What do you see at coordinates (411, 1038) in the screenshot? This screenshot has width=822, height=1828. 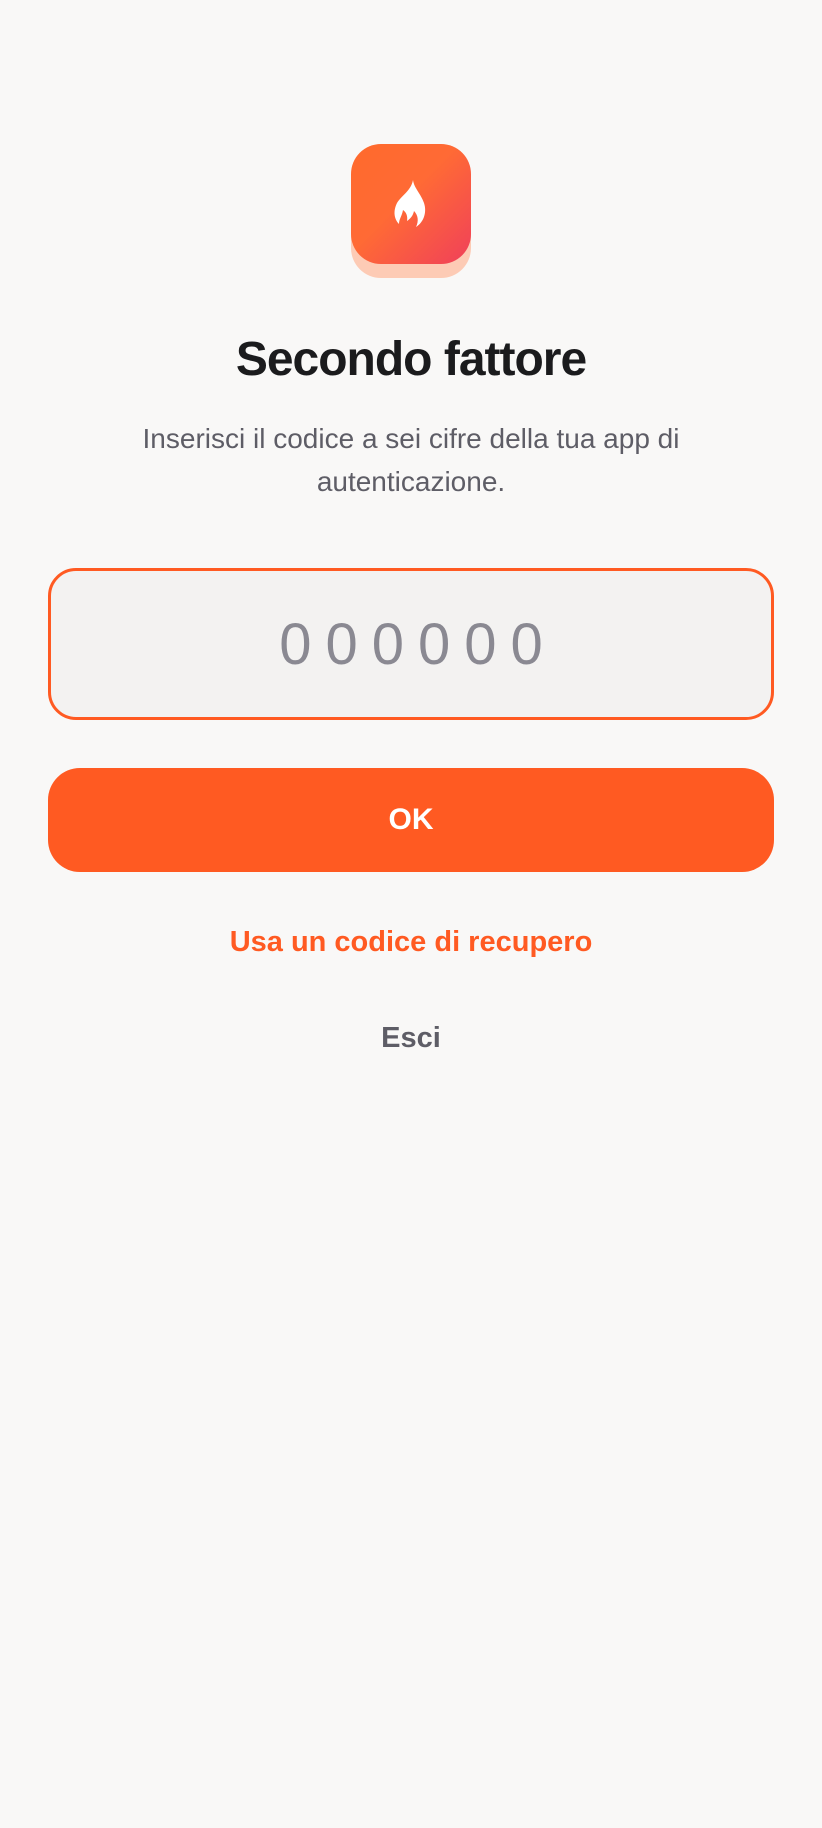 I see `exit-link: Esci` at bounding box center [411, 1038].